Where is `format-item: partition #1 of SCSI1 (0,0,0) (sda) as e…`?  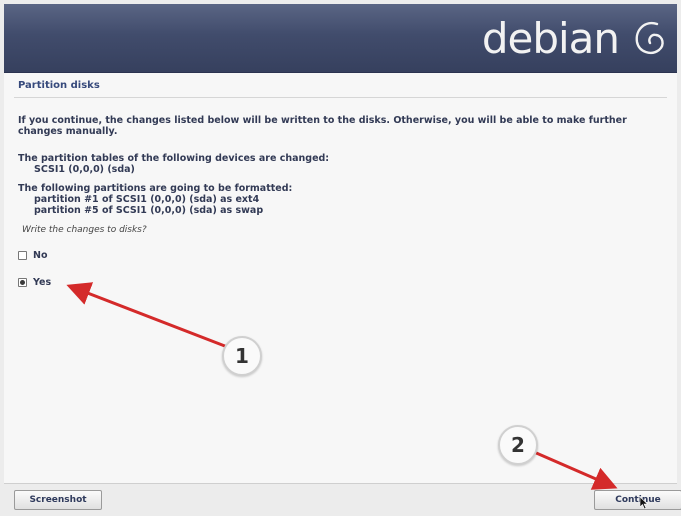
format-item: partition #1 of SCSI1 (0,0,0) (sda) as e… is located at coordinates (147, 199).